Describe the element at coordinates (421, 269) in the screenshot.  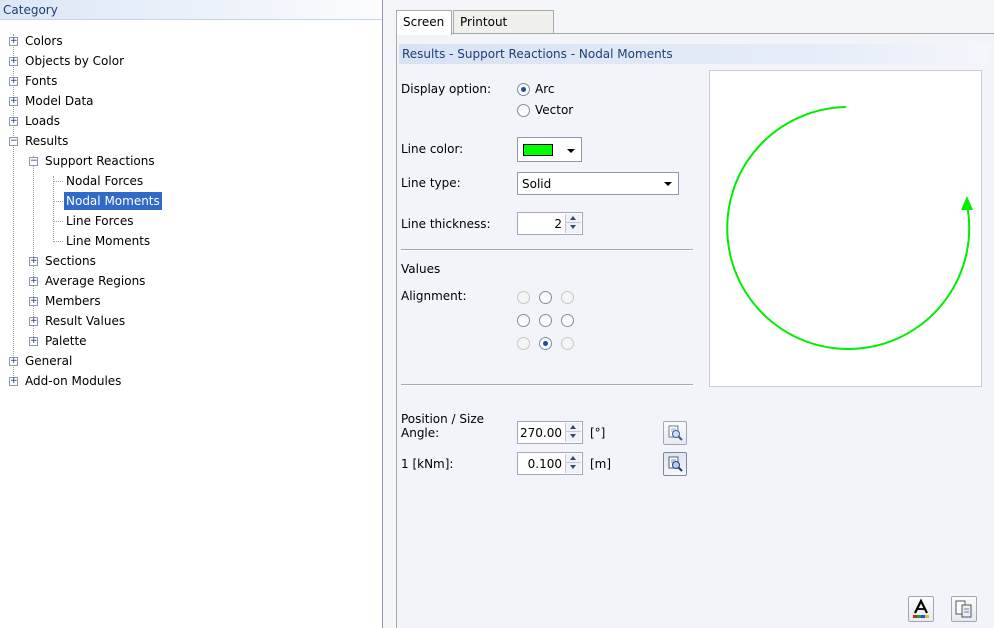
I see `values-heading: Values` at that location.